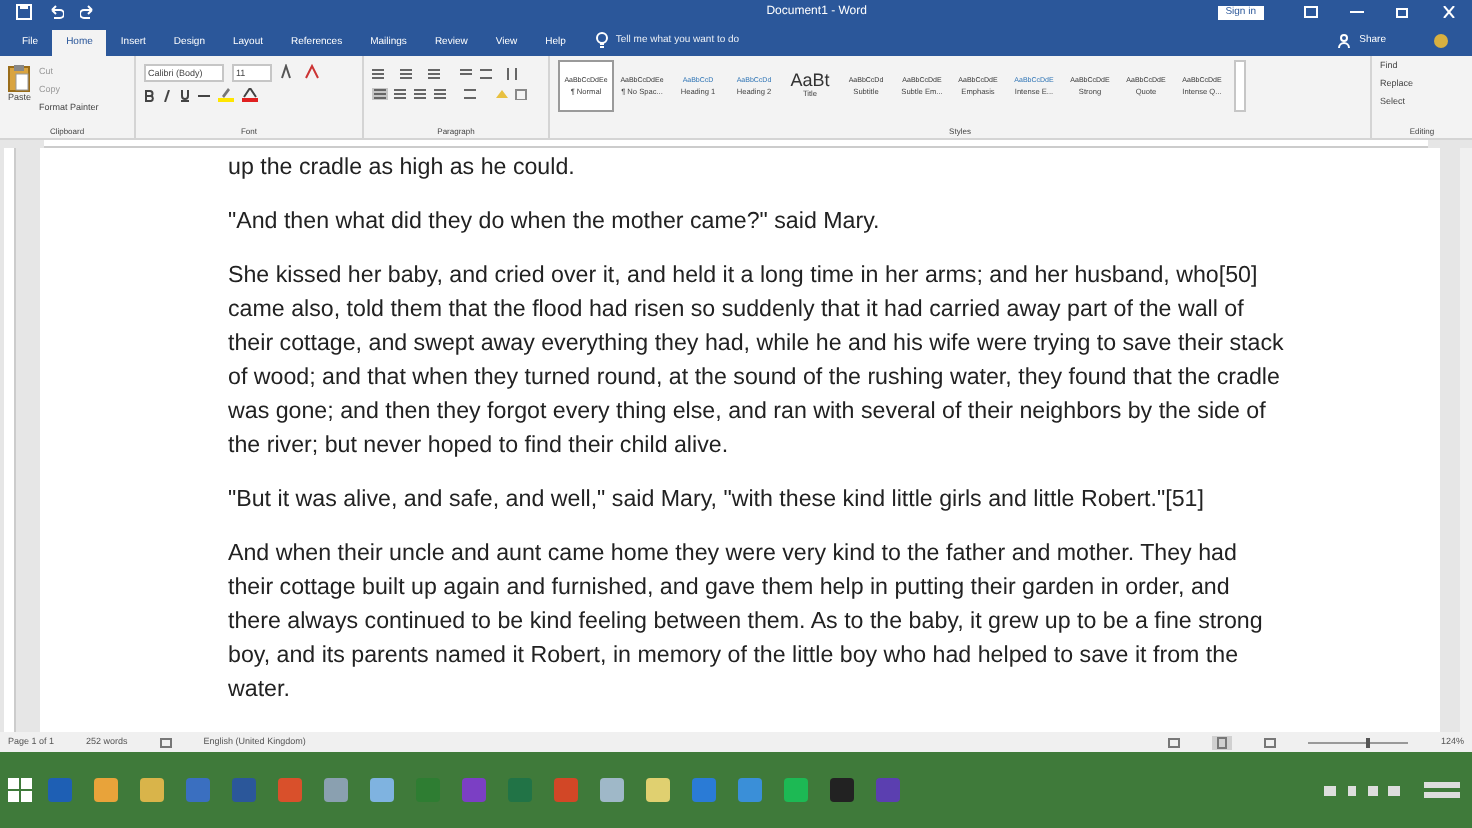 The image size is (1472, 828). What do you see at coordinates (402, 168) in the screenshot?
I see `document-paragraph: up the cradle as high as he could.` at bounding box center [402, 168].